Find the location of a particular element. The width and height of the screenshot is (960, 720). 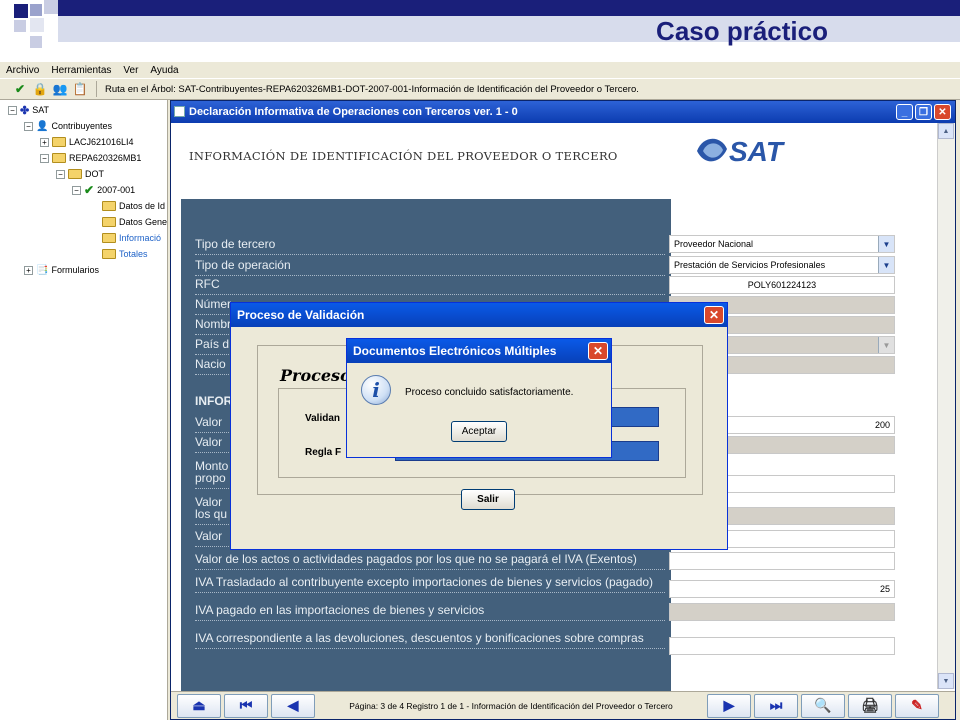

tree-label: REPA620326MB1 is located at coordinates (105, 158).